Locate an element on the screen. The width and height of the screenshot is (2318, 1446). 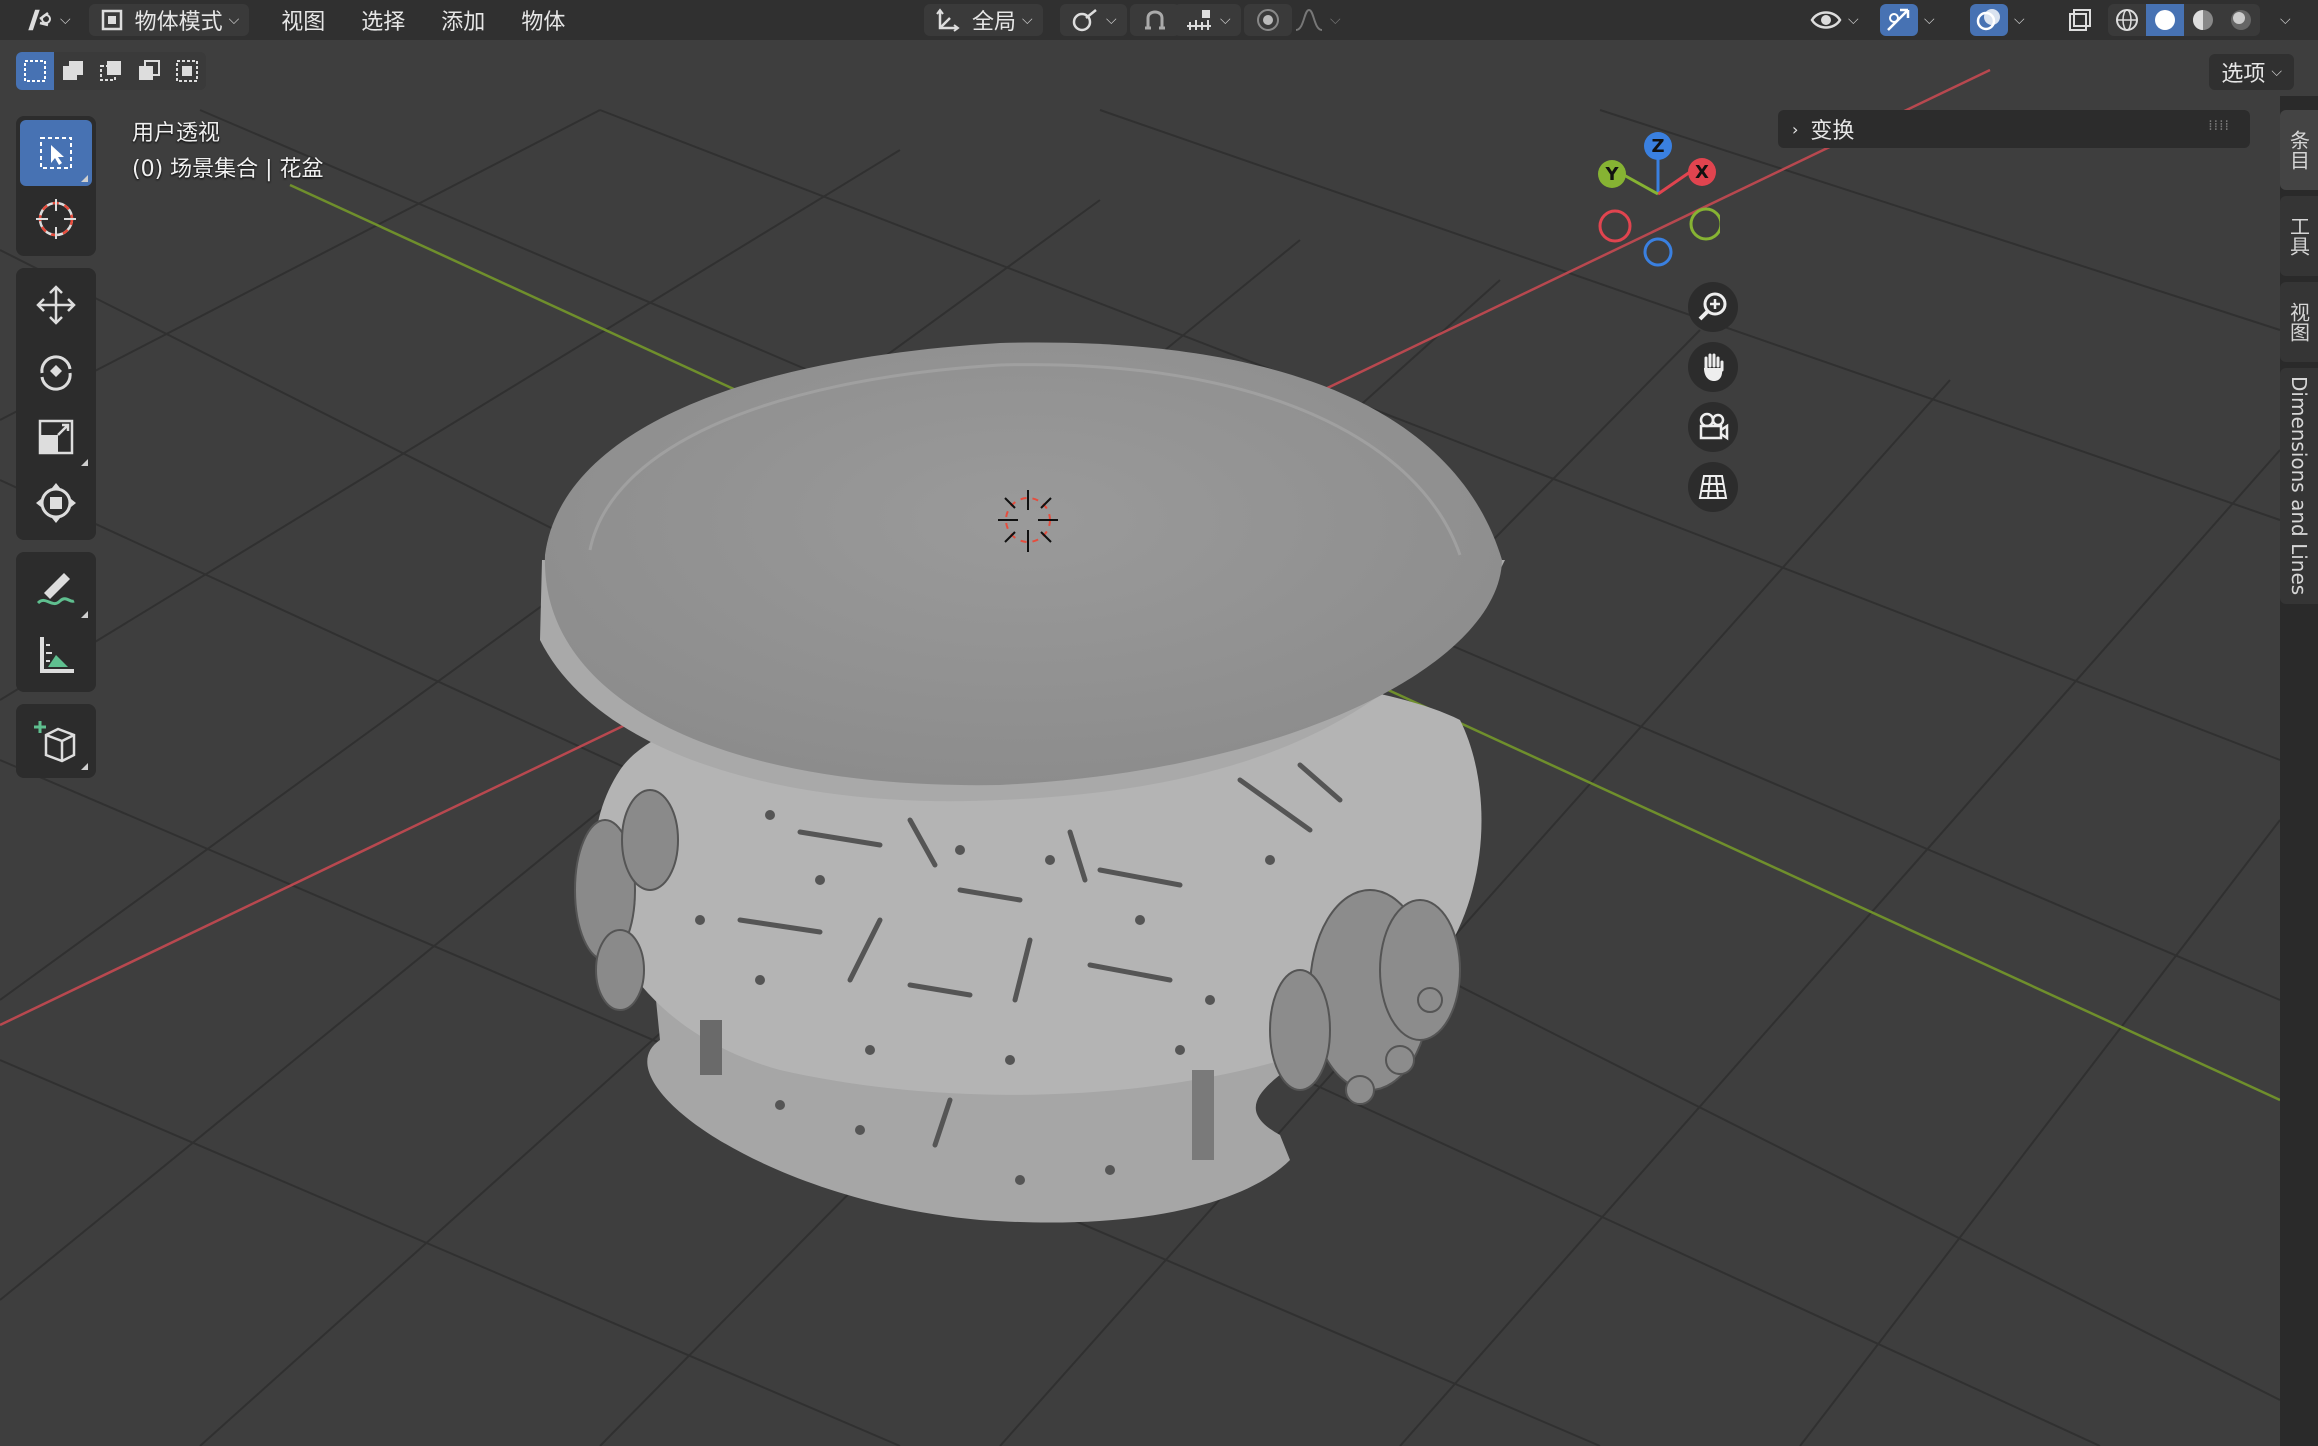
visibility-dropdown: ⌵ is located at coordinates (1834, 20).